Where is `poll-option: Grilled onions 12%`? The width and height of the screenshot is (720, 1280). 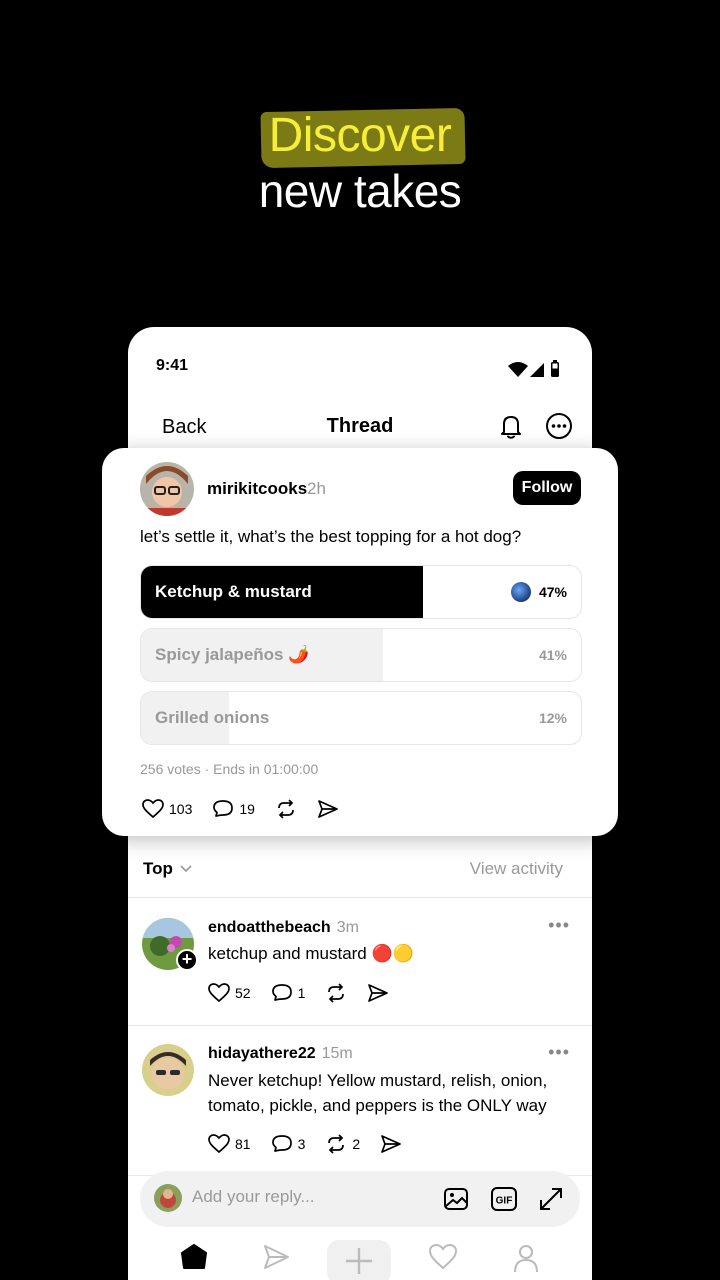 poll-option: Grilled onions 12% is located at coordinates (361, 718).